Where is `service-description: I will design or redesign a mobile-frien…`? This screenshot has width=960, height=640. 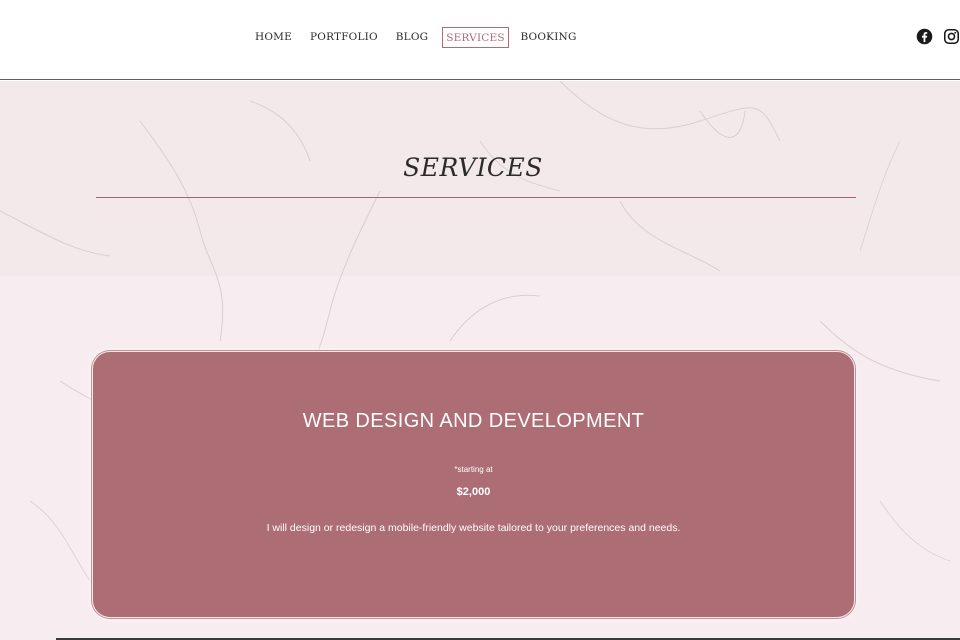
service-description: I will design or redesign a mobile-frien… is located at coordinates (473, 528).